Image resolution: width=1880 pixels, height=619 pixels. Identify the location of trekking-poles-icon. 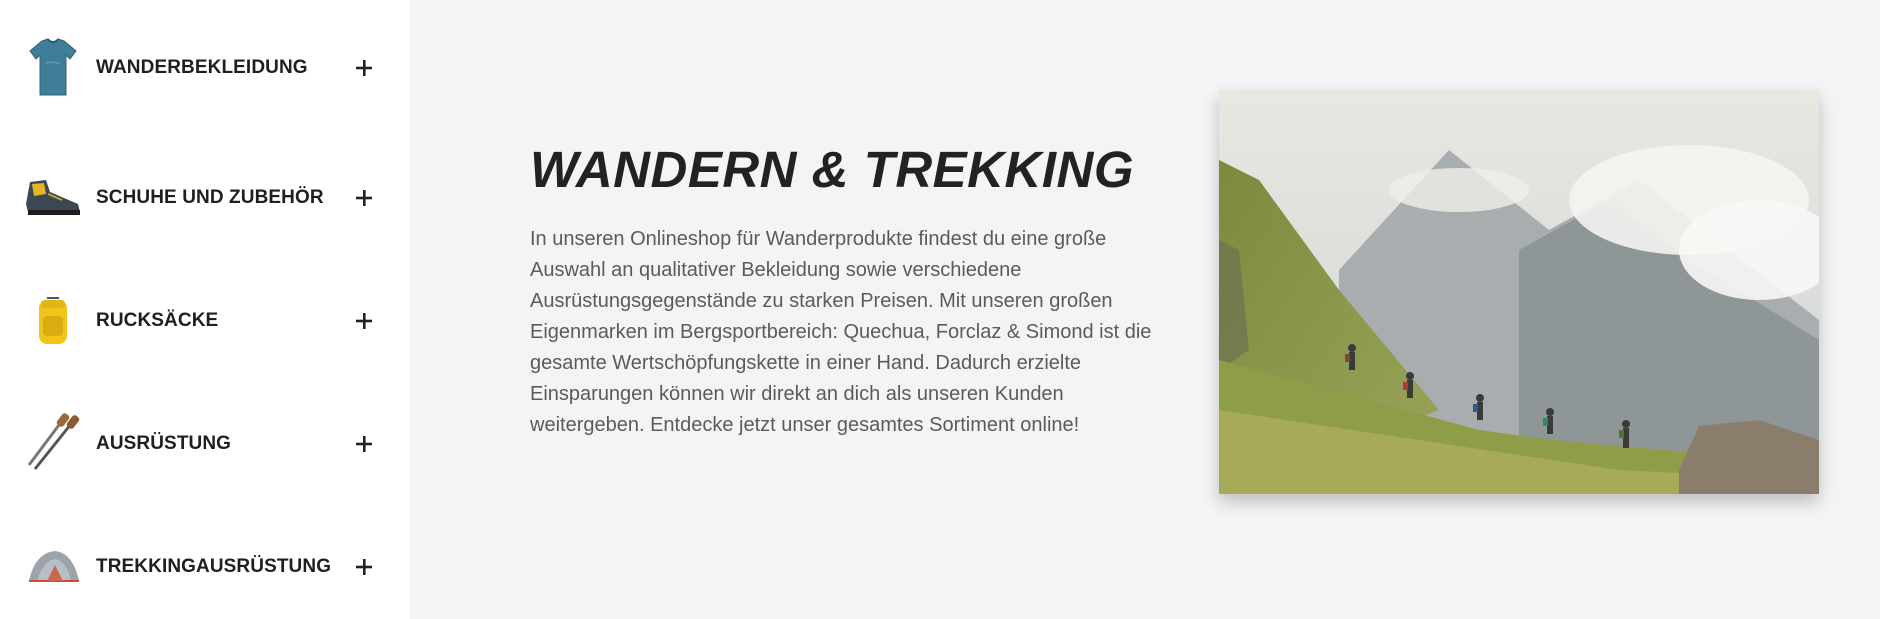
(53, 444).